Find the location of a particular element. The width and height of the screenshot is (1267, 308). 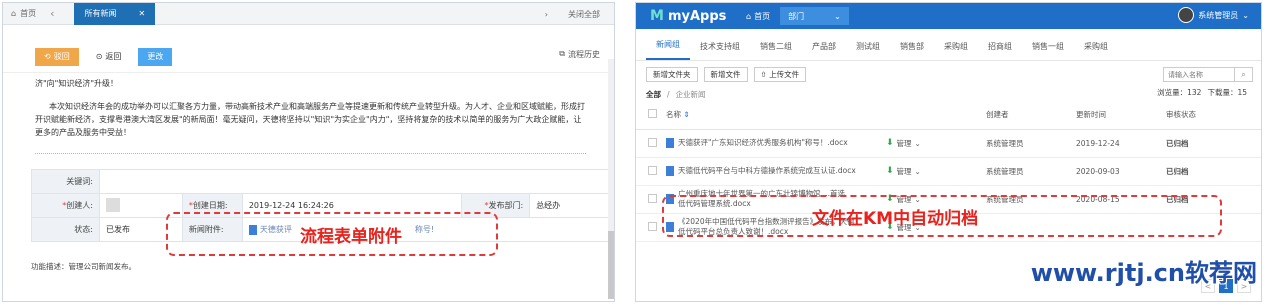

sort-icon: ⇕ is located at coordinates (686, 115).